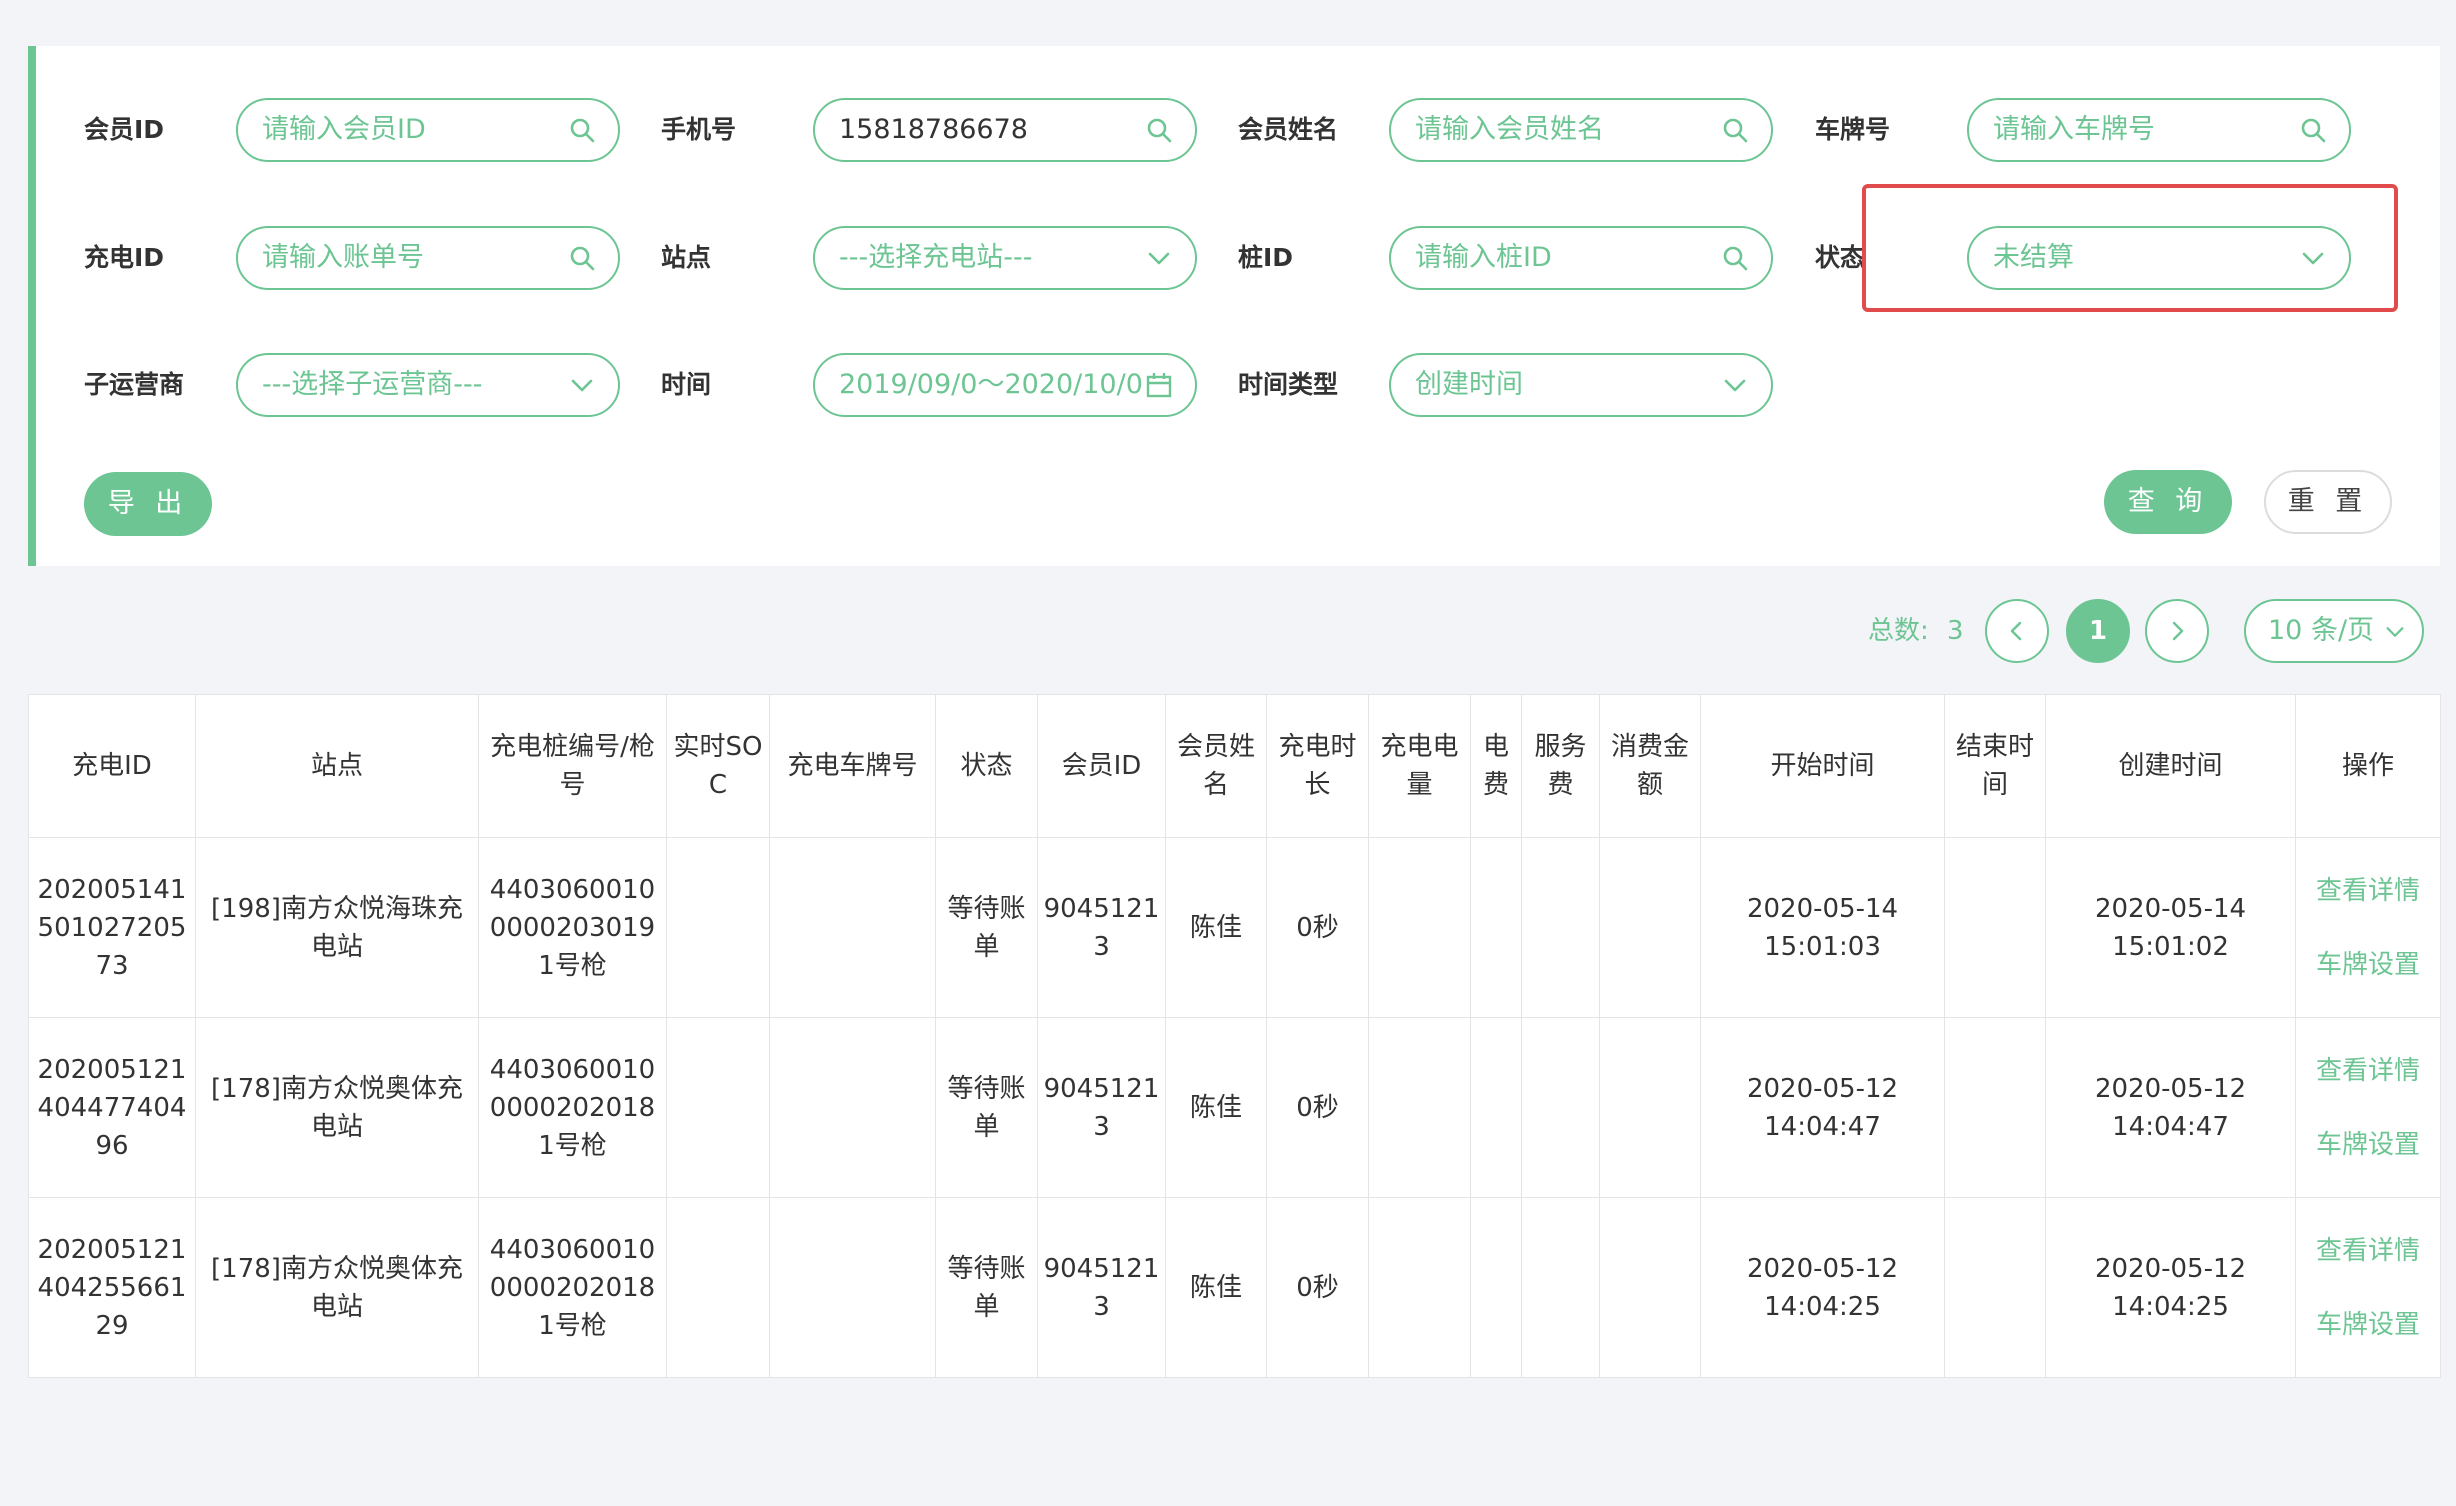 The height and width of the screenshot is (1506, 2456). What do you see at coordinates (572, 1287) in the screenshot?
I see `cell-pile: 44030600100000202018 1号枪` at bounding box center [572, 1287].